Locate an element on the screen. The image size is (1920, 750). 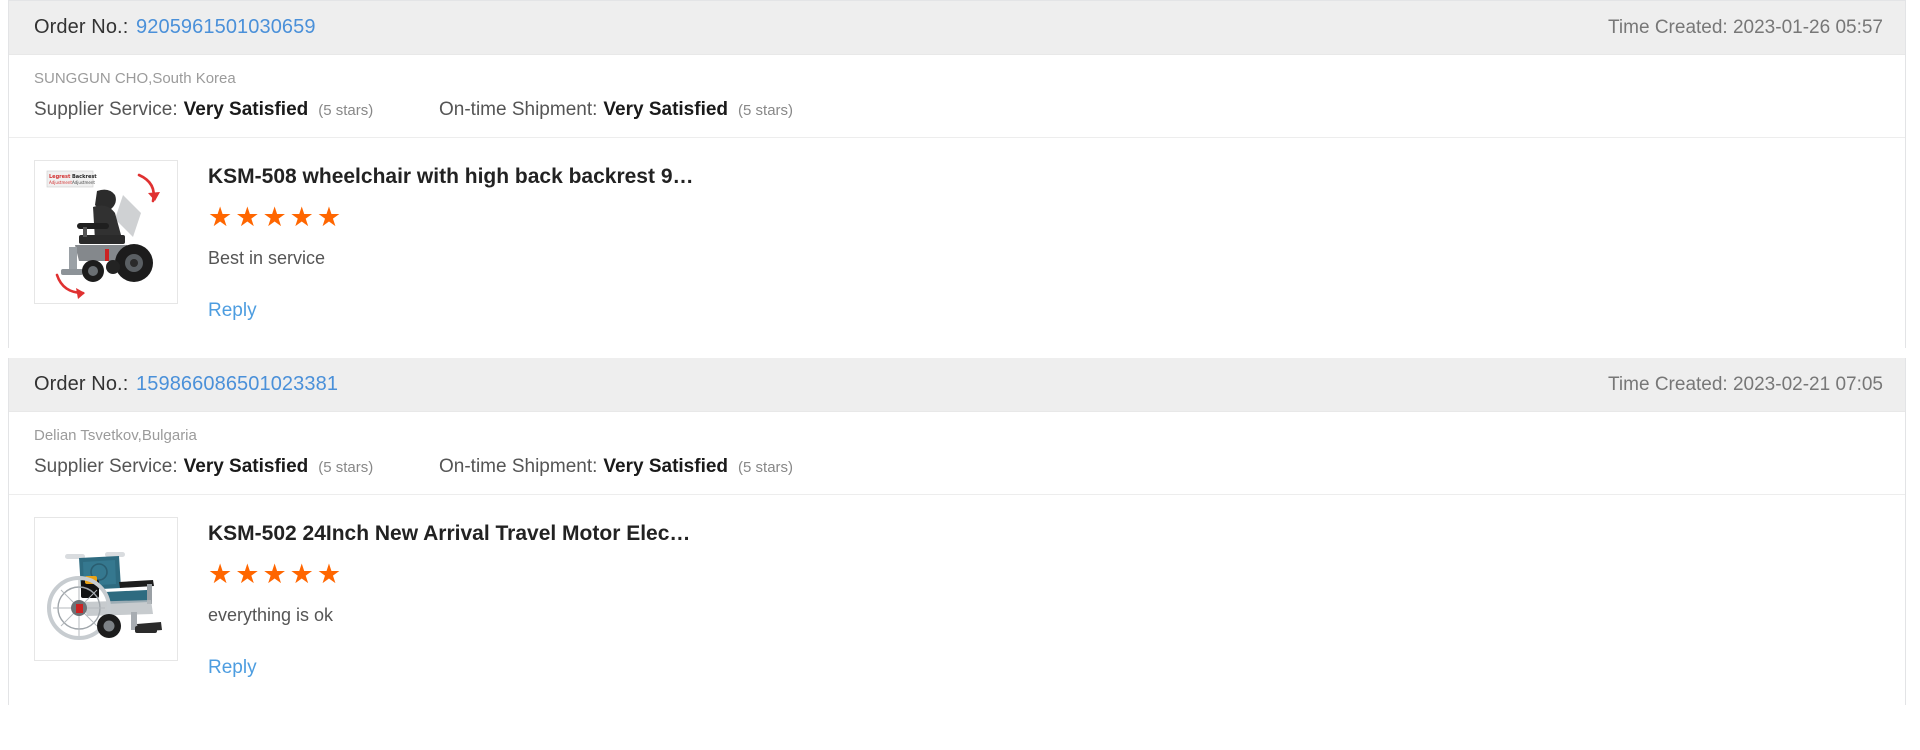
product-thumbnail is located at coordinates (106, 589).